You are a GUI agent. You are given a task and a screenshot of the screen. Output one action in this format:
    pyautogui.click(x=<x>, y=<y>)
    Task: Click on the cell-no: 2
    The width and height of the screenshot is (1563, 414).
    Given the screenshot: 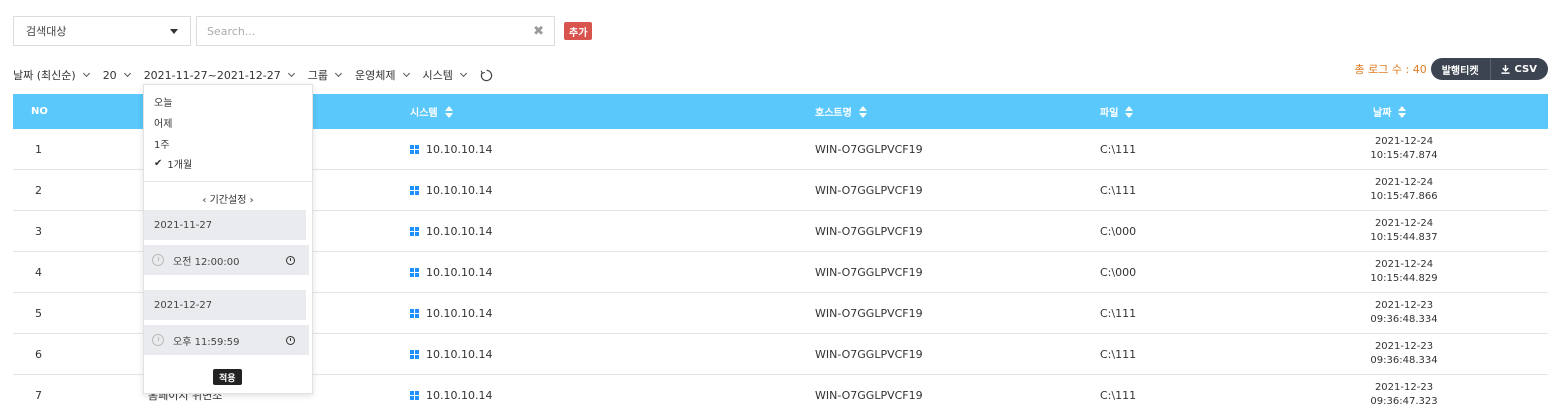 What is the action you would take?
    pyautogui.click(x=38, y=190)
    